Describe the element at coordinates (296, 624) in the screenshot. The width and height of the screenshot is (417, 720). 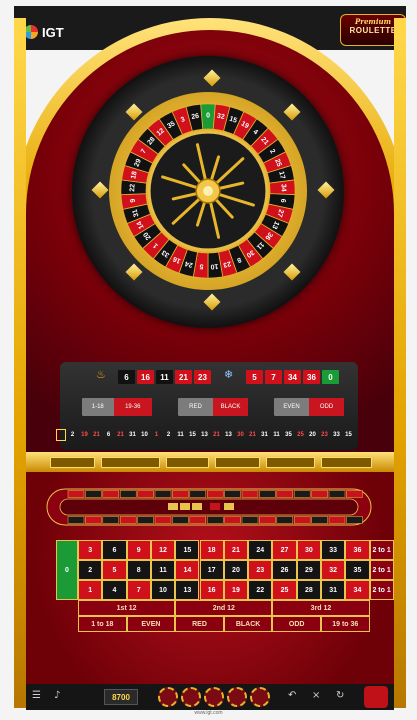
I see `outside-bet: ODD` at that location.